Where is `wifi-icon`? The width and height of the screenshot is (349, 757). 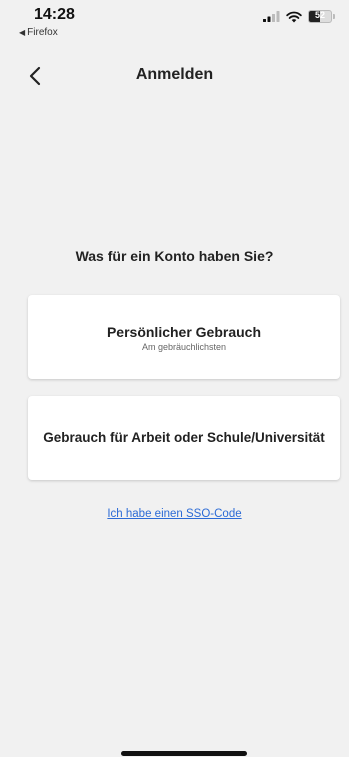 wifi-icon is located at coordinates (294, 16).